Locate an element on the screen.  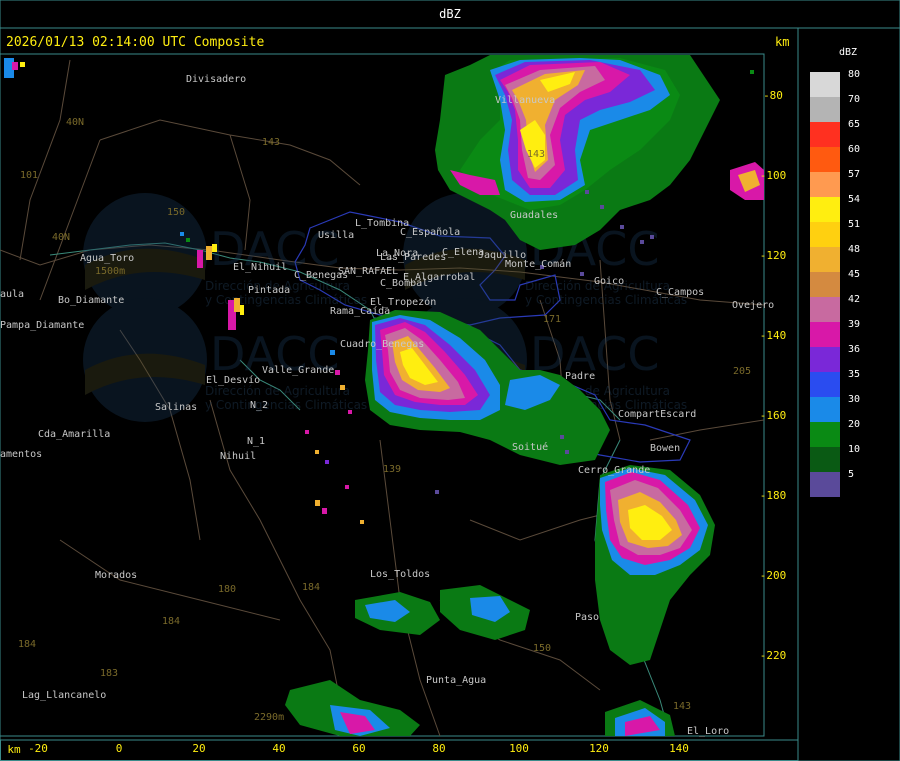
legend-label: 42 is located at coordinates (854, 299).